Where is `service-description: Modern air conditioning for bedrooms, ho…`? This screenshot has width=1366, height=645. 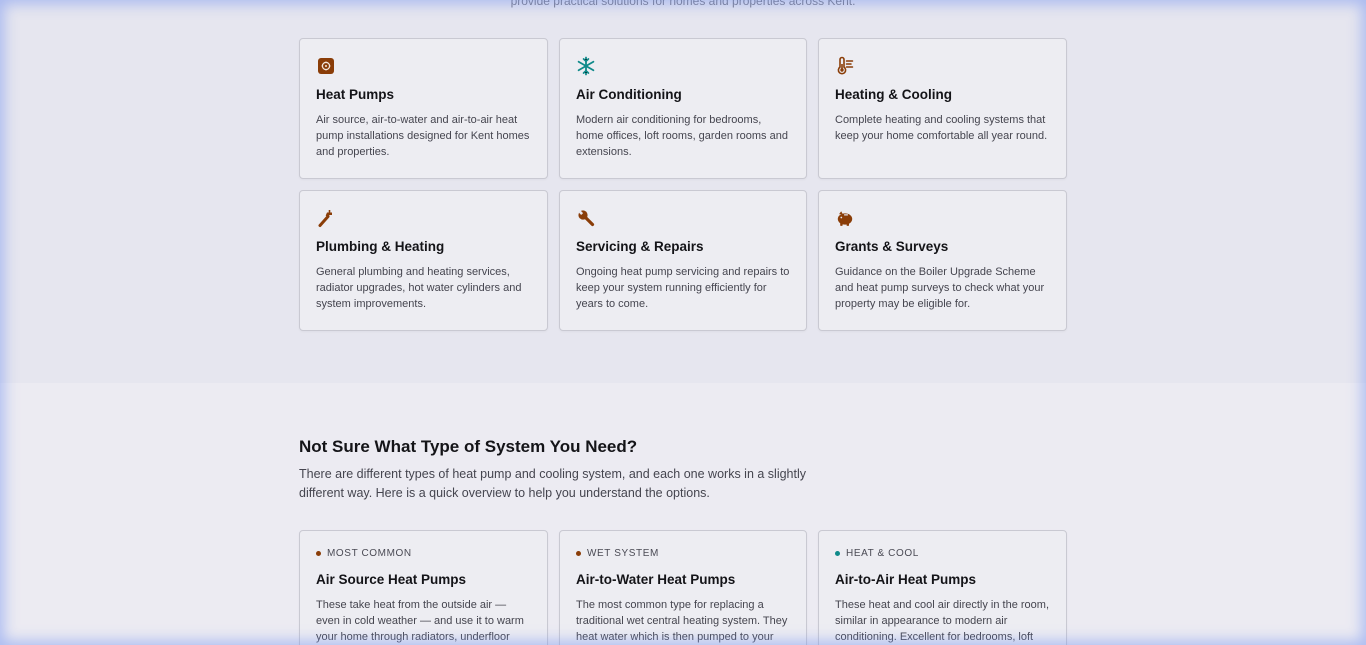 service-description: Modern air conditioning for bedrooms, ho… is located at coordinates (682, 135).